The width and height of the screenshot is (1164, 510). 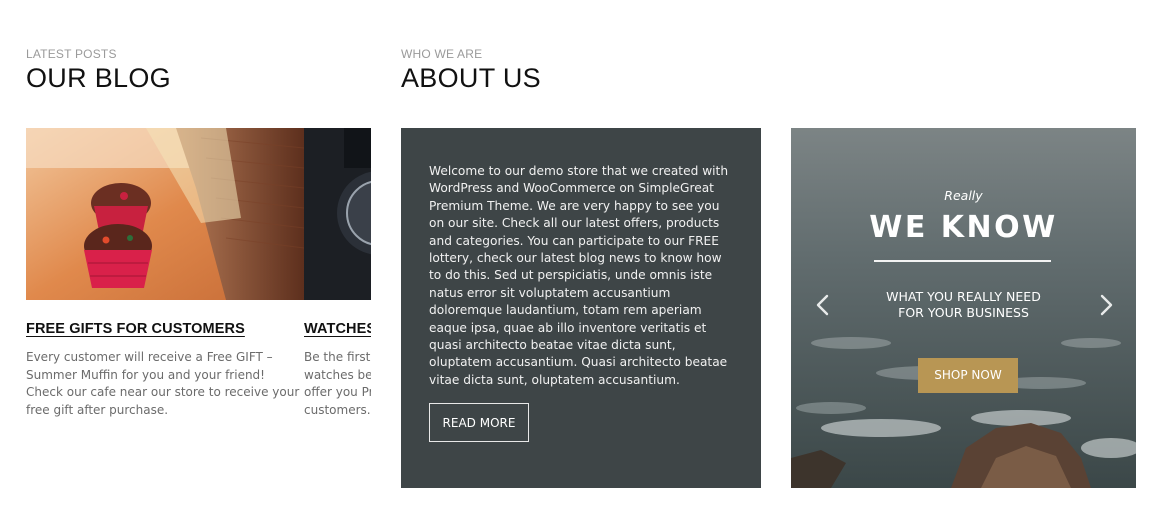 I want to click on promo-subtitle: WHAT YOU REALLY NEED FOR YOUR BUSINESS, so click(x=963, y=305).